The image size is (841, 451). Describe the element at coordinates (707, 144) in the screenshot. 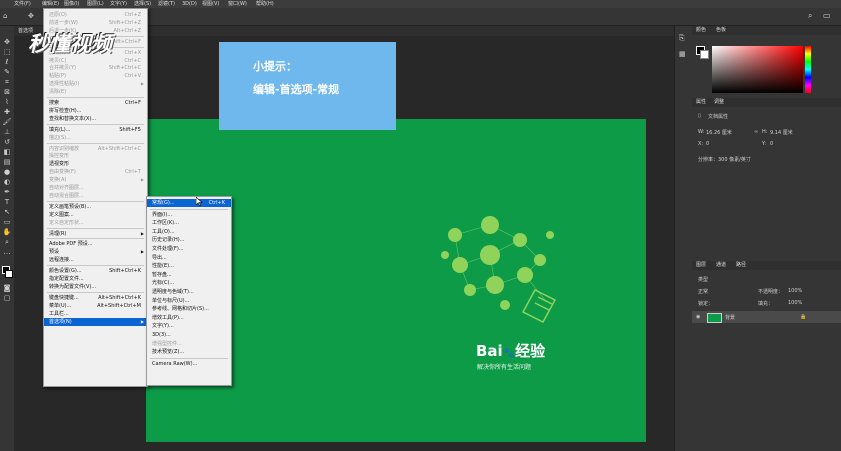

I see `x-value: 0` at that location.